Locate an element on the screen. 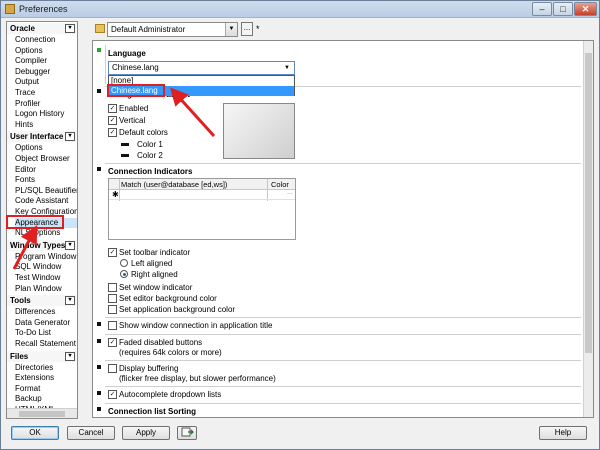 The width and height of the screenshot is (600, 450). faded-buttons-label: Faded disabled buttons is located at coordinates (161, 342).